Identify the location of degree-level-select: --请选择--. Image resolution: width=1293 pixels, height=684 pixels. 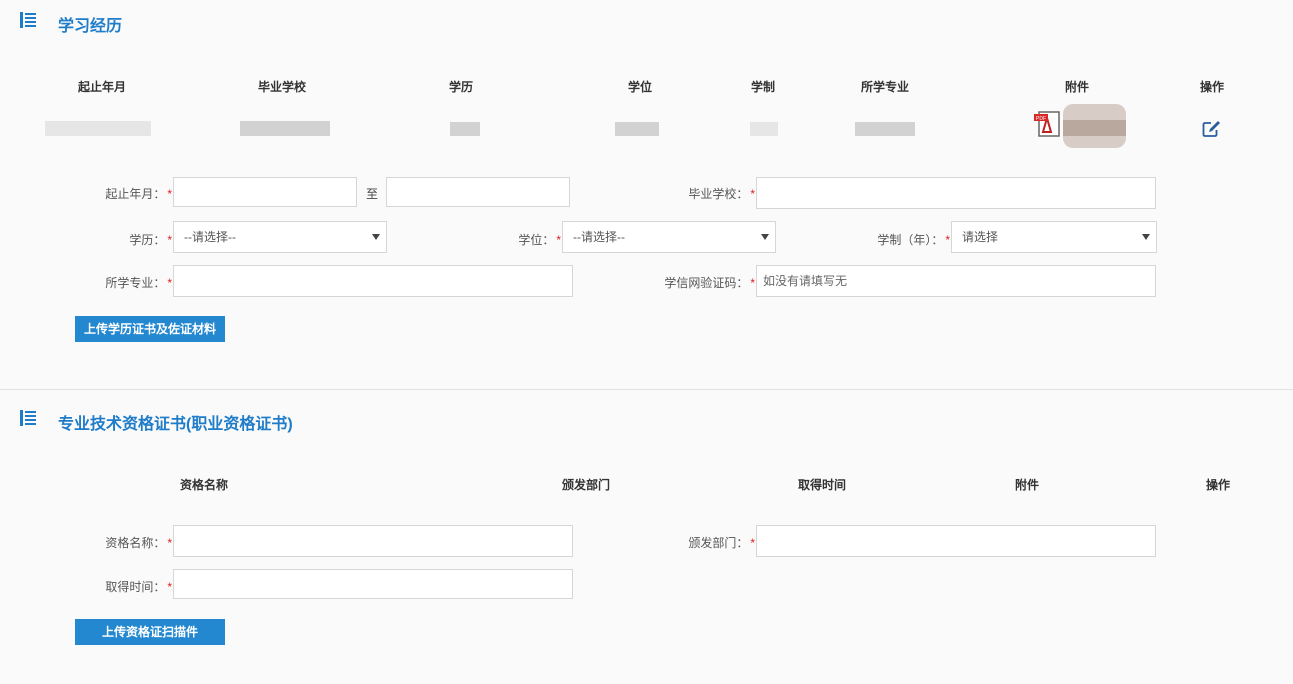
(280, 237).